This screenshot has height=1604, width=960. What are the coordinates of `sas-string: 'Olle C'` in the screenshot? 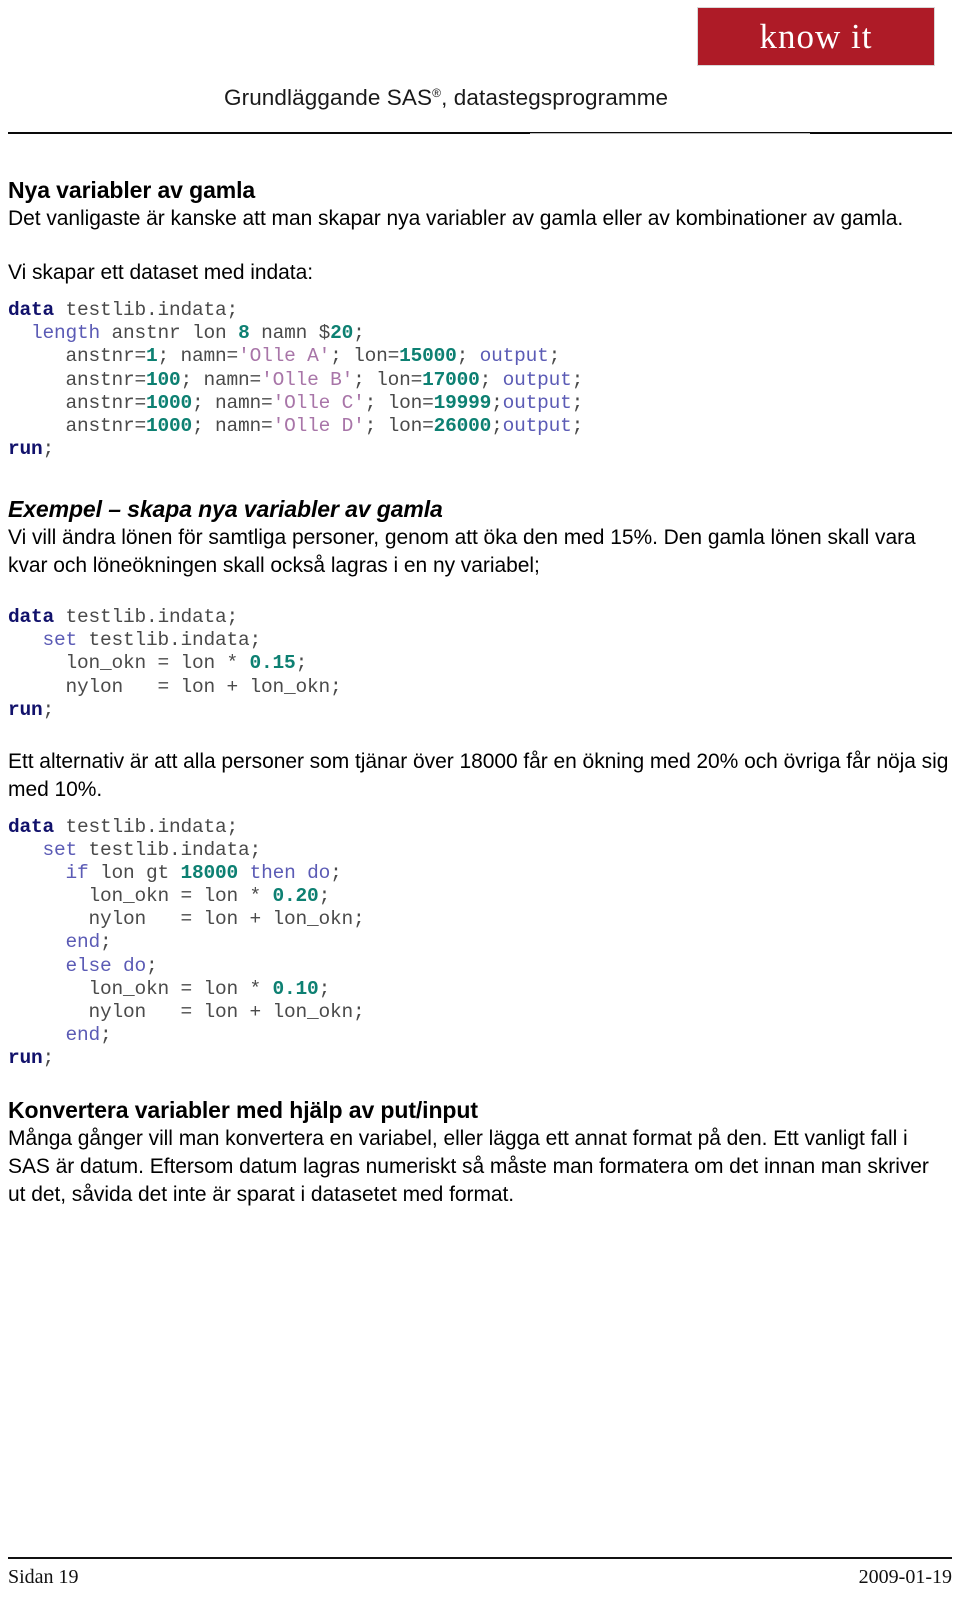 It's located at (318, 402).